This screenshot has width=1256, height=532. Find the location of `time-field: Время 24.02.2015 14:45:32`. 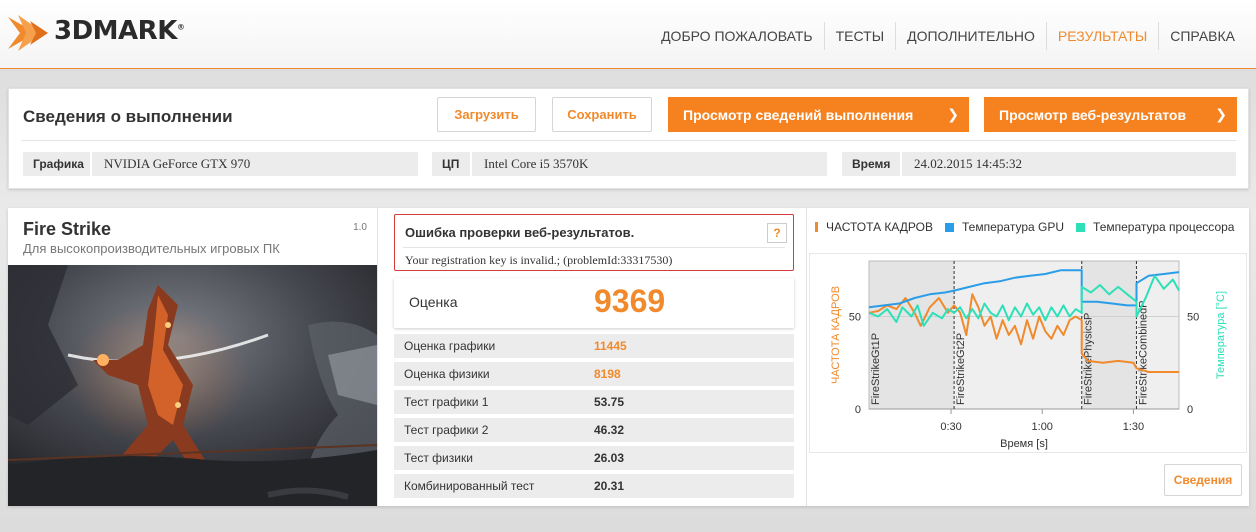

time-field: Время 24.02.2015 14:45:32 is located at coordinates (1039, 164).